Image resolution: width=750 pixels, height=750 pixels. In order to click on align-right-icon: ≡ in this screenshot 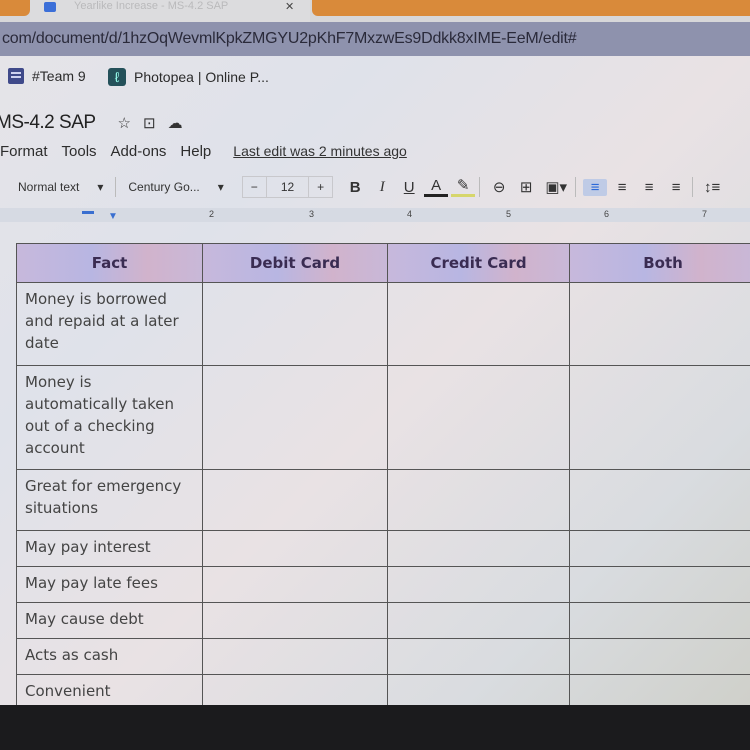, I will do `click(649, 187)`.